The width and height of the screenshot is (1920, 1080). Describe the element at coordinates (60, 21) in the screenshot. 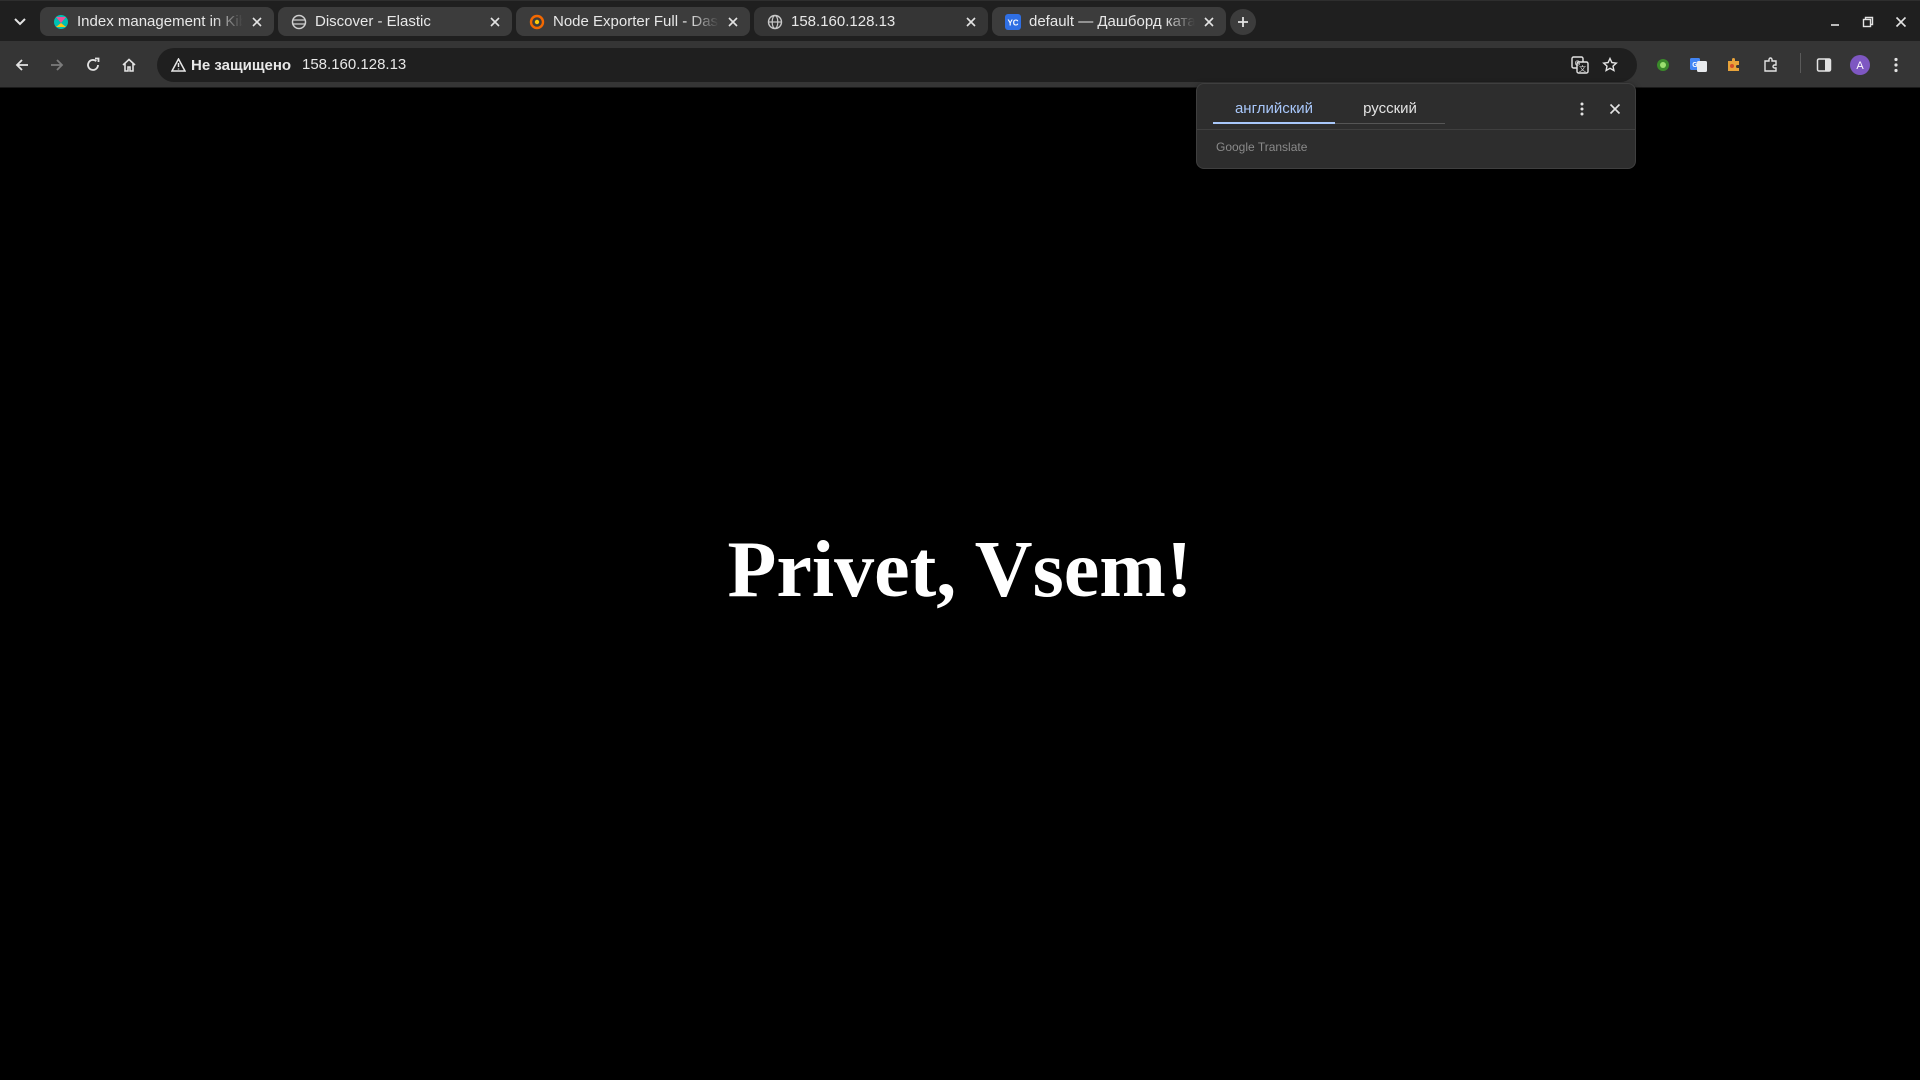

I see `kibana-icon` at that location.